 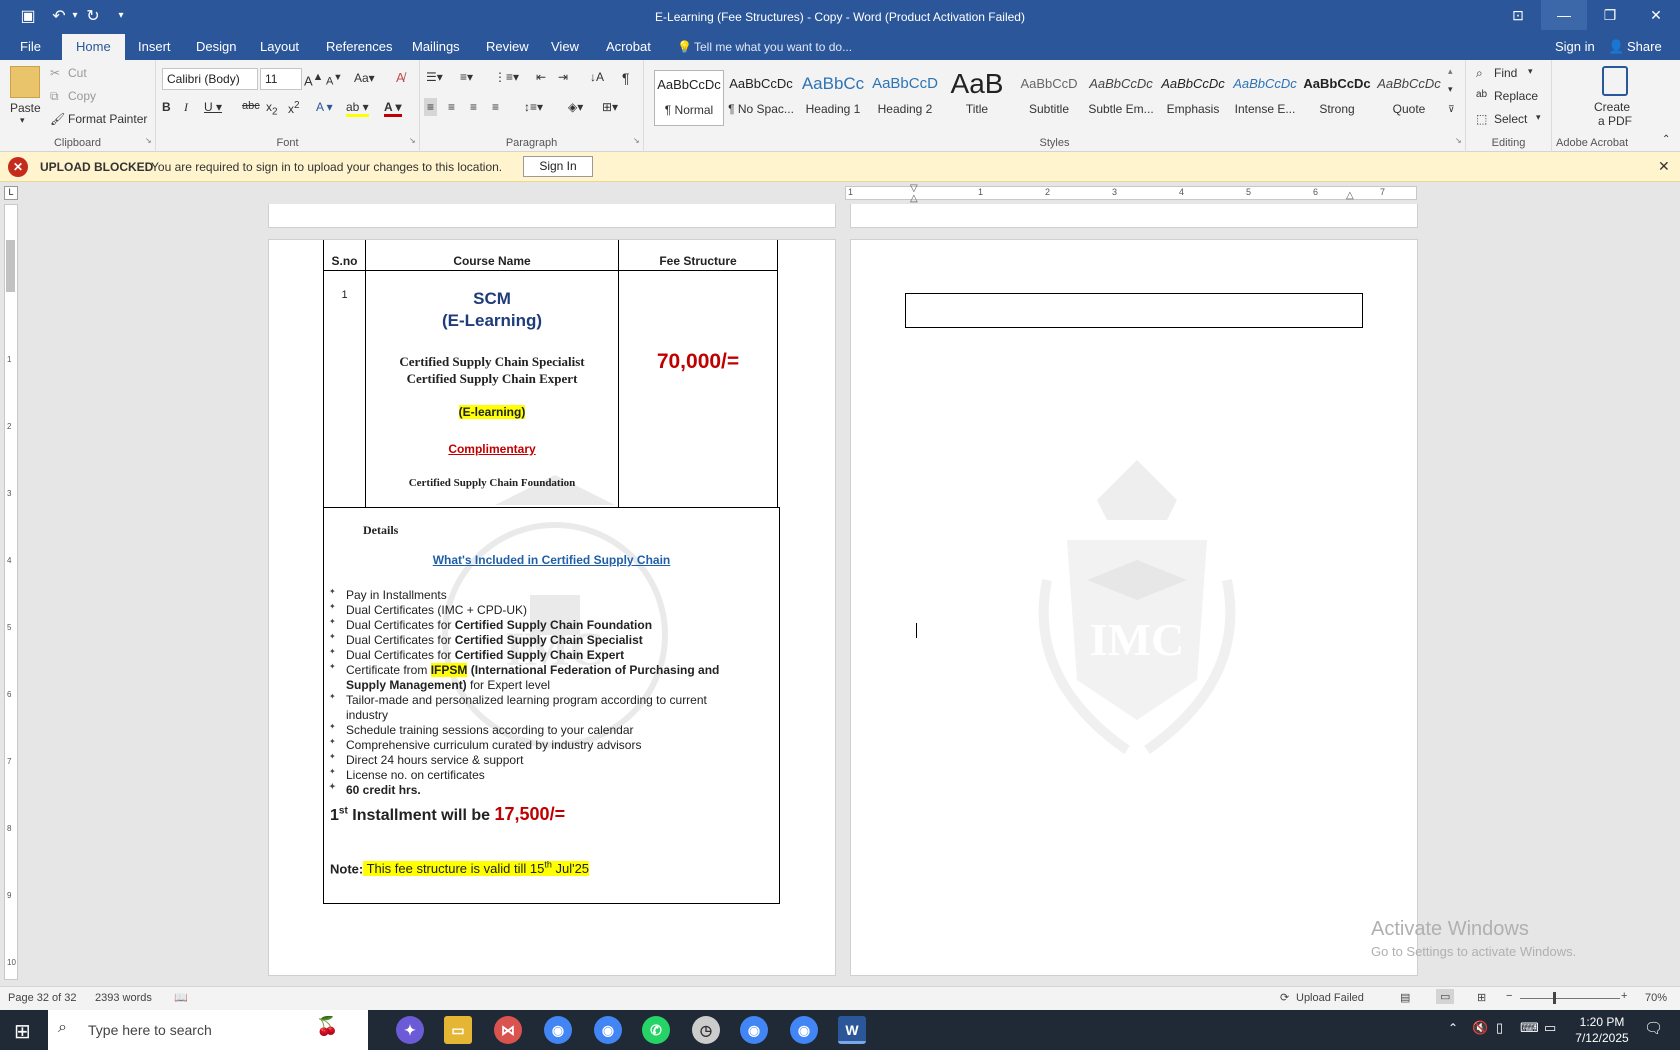 I want to click on font-size-select: 11, so click(x=281, y=79).